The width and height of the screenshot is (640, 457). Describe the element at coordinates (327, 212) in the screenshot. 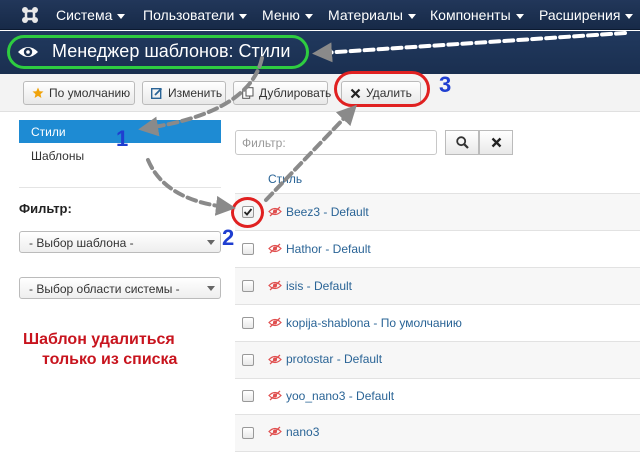

I see `row-style-link: Beez3 - Default` at that location.